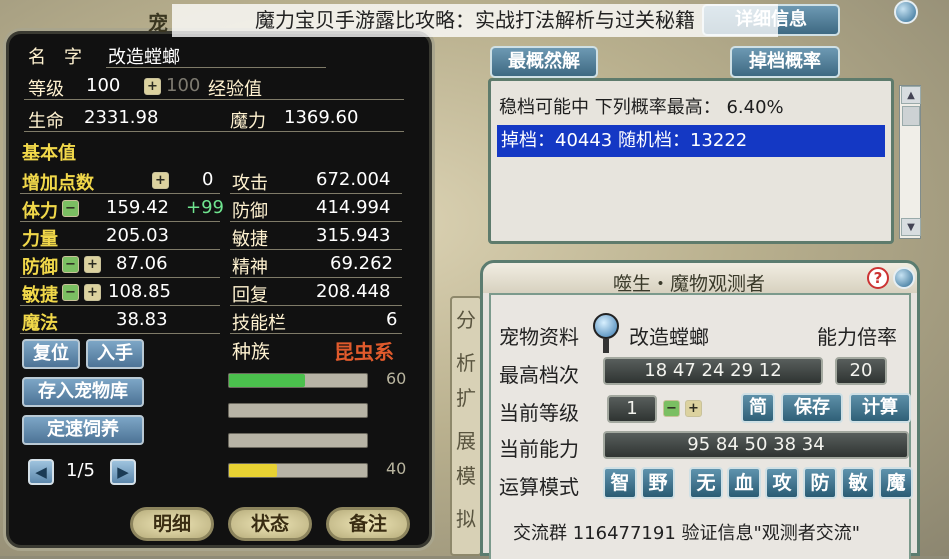 This screenshot has width=949, height=559. Describe the element at coordinates (539, 337) in the screenshot. I see `pet-info-label: 宠物资料` at that location.